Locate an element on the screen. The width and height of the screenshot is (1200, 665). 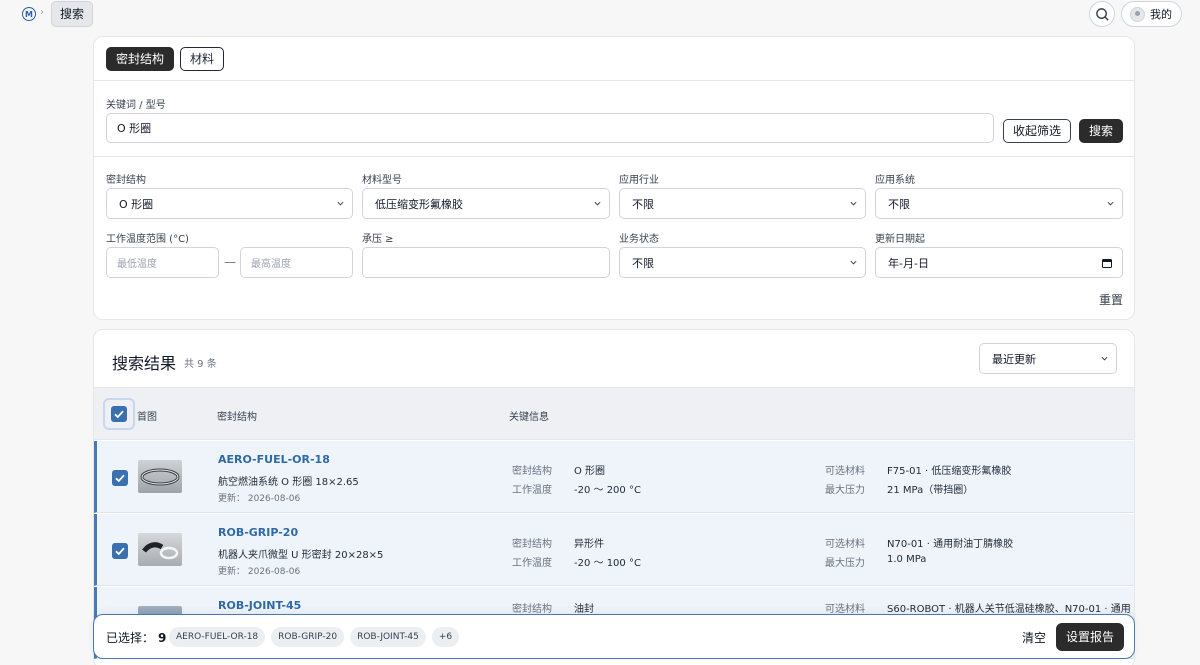
info-value: -20 ～ 200 °C is located at coordinates (607, 490).